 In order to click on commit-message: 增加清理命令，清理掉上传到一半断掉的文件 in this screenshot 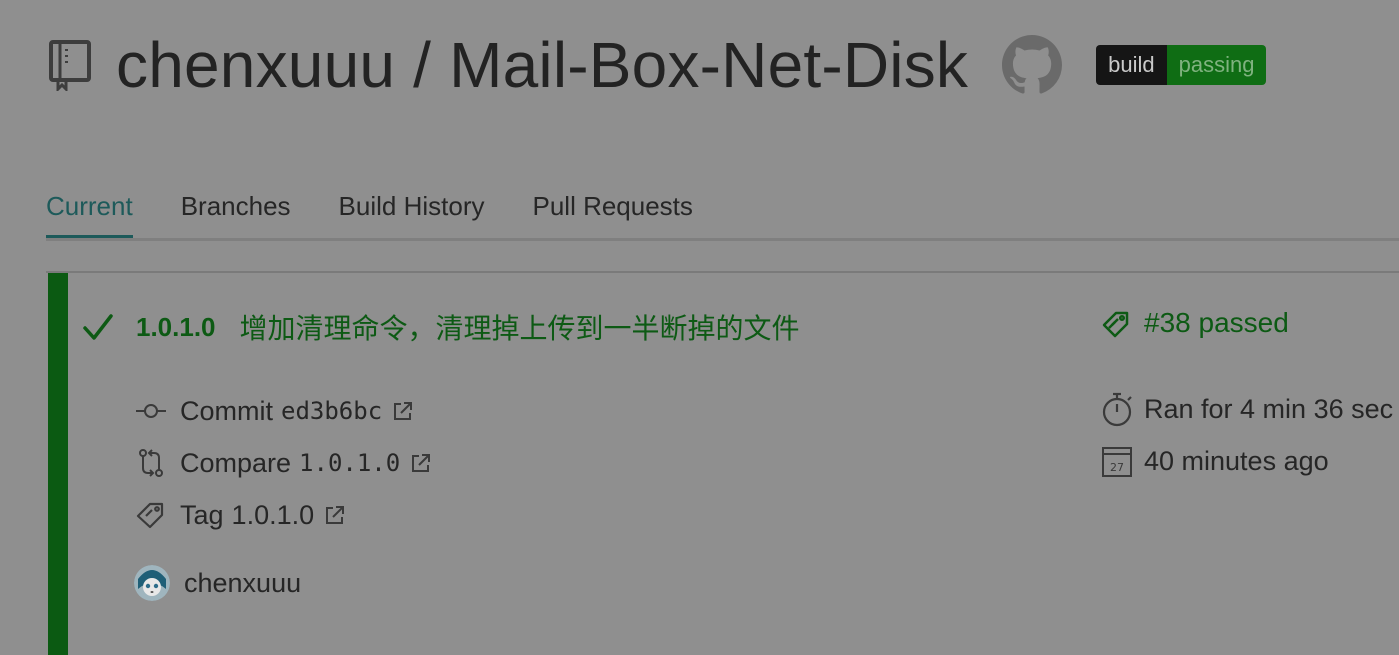, I will do `click(519, 328)`.